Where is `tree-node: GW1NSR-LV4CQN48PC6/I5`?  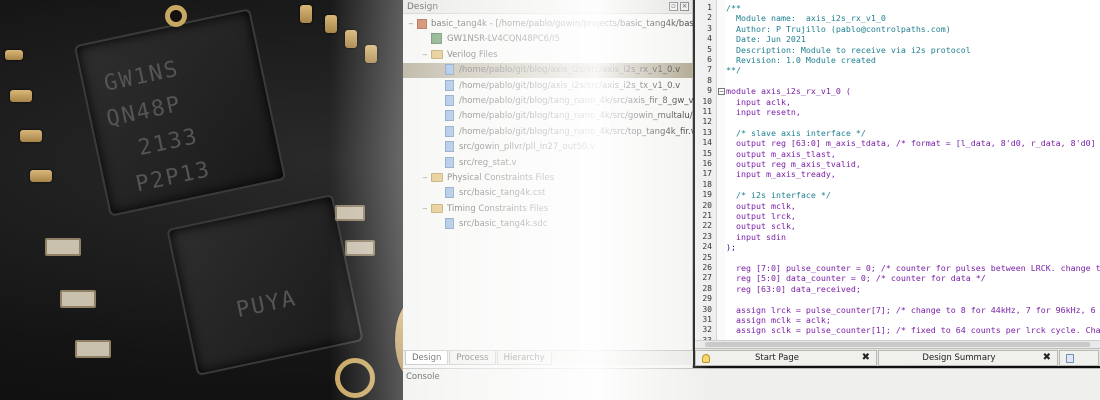
tree-node: GW1NSR-LV4CQN48PC6/I5 is located at coordinates (548, 39).